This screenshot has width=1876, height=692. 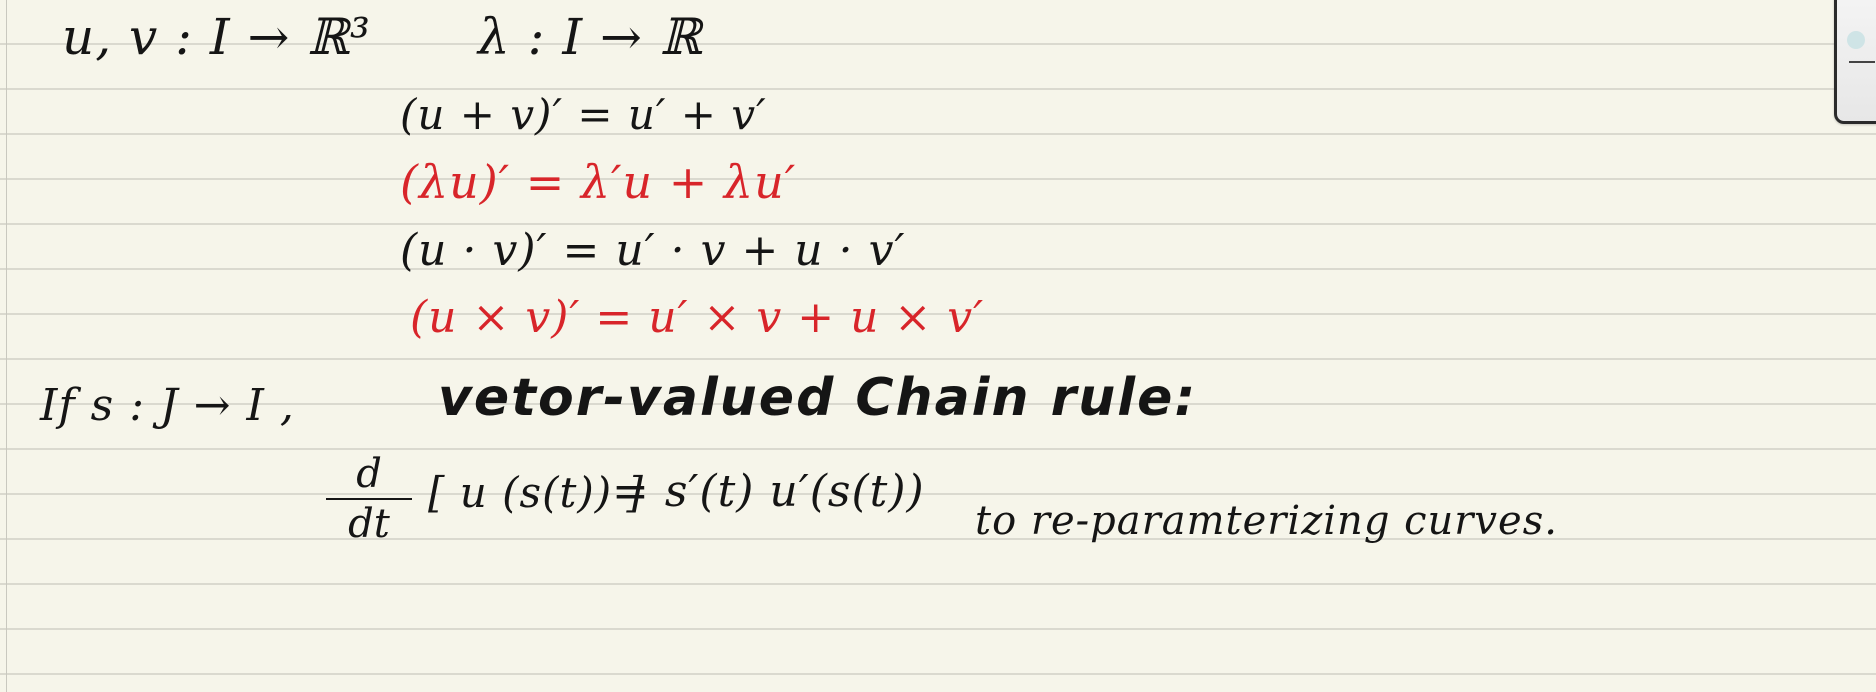 What do you see at coordinates (6, 346) in the screenshot?
I see `page-margin` at bounding box center [6, 346].